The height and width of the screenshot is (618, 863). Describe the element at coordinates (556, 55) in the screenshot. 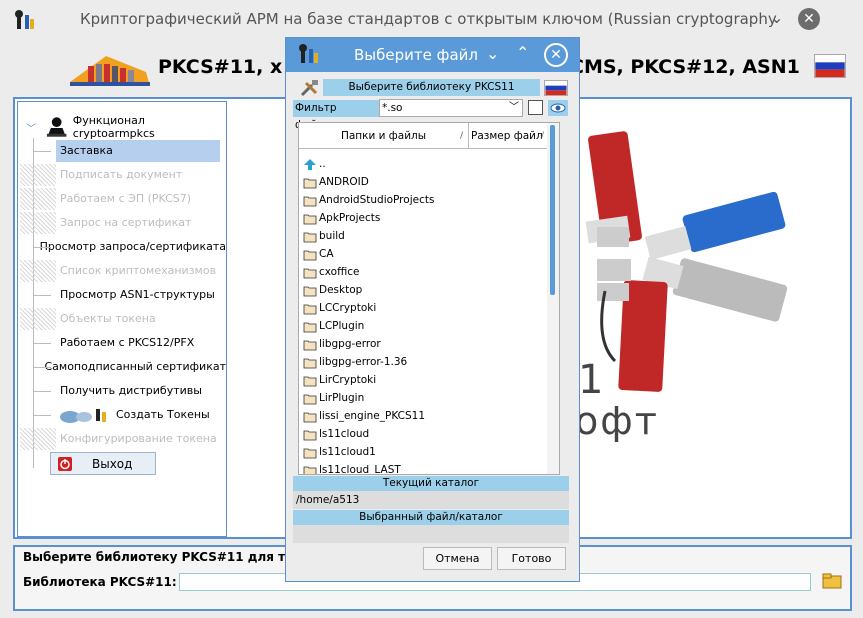

I see `dialog-close-button: ✕` at that location.